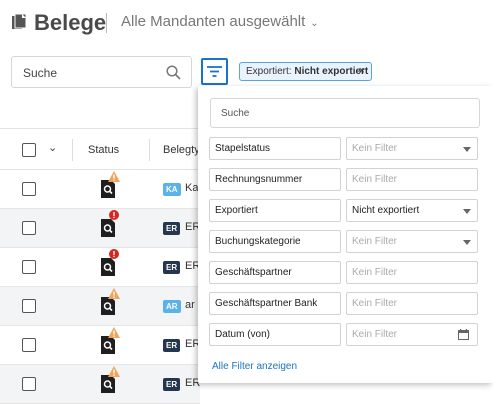 This screenshot has height=404, width=493. Describe the element at coordinates (213, 21) in the screenshot. I see `mandant-selector-label: Alle Mandanten ausgewählt` at that location.